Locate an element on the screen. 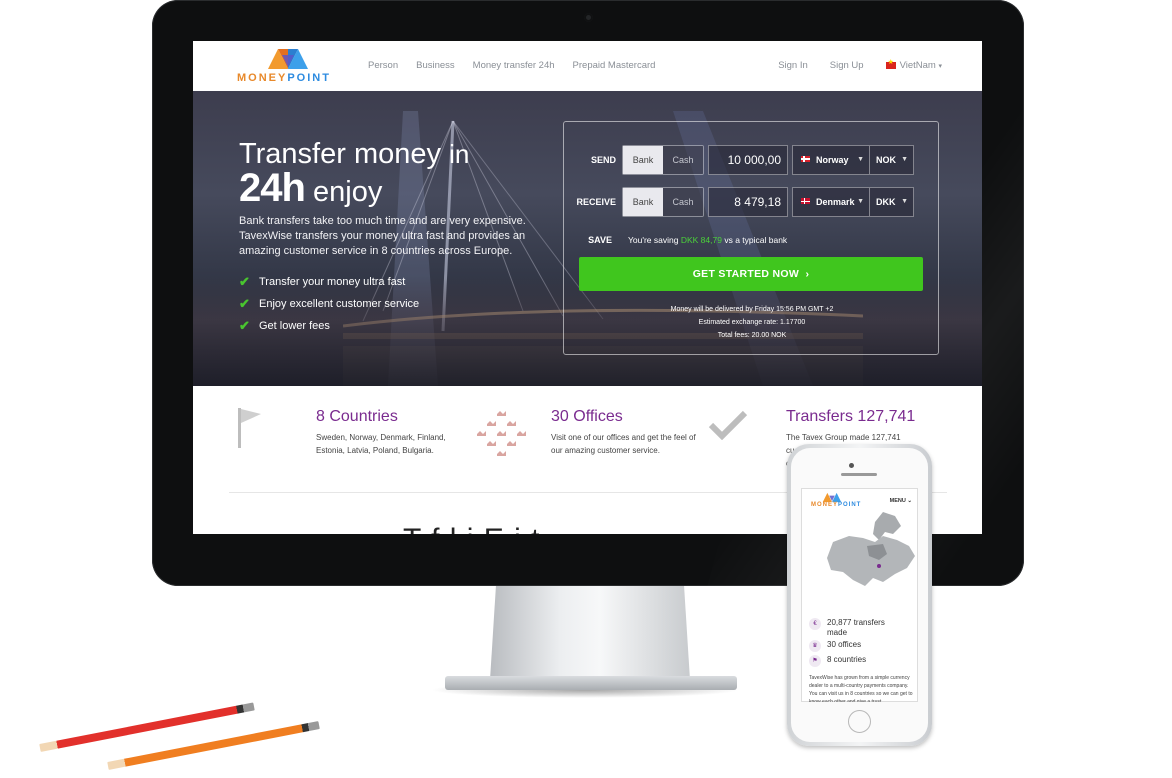 This screenshot has height=778, width=1172. mobile-stat-countries: ⚑ 8 countries is located at coordinates (837, 661).